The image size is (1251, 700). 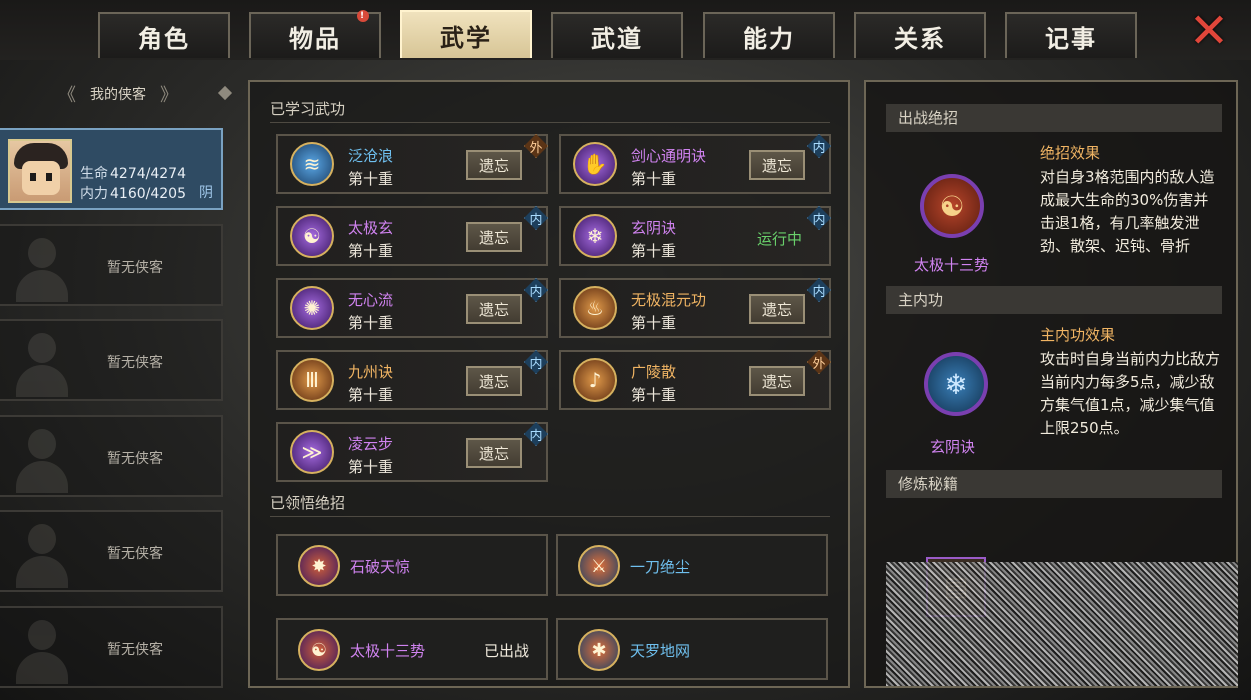 What do you see at coordinates (692, 565) in the screenshot?
I see `ult-card: ⚔ 一刀绝尘` at bounding box center [692, 565].